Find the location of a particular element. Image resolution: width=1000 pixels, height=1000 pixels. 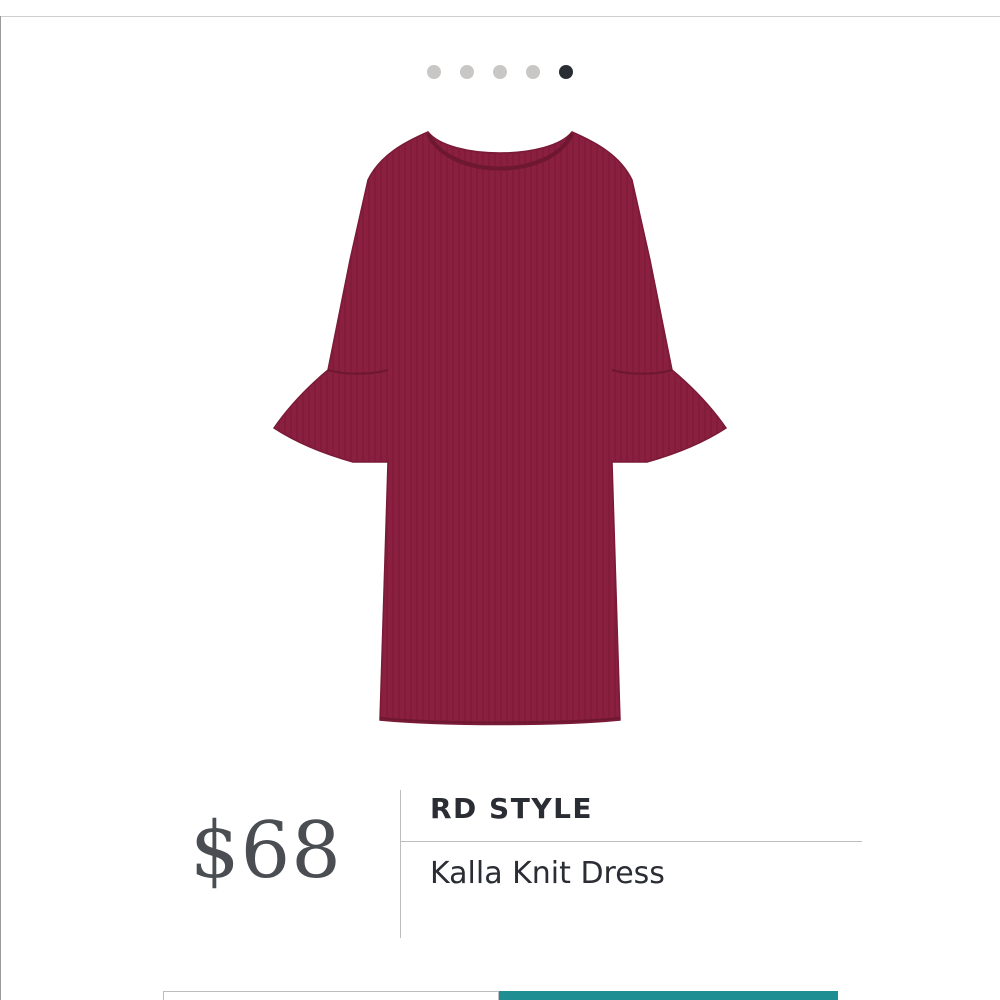

action-bar is located at coordinates (500, 995).